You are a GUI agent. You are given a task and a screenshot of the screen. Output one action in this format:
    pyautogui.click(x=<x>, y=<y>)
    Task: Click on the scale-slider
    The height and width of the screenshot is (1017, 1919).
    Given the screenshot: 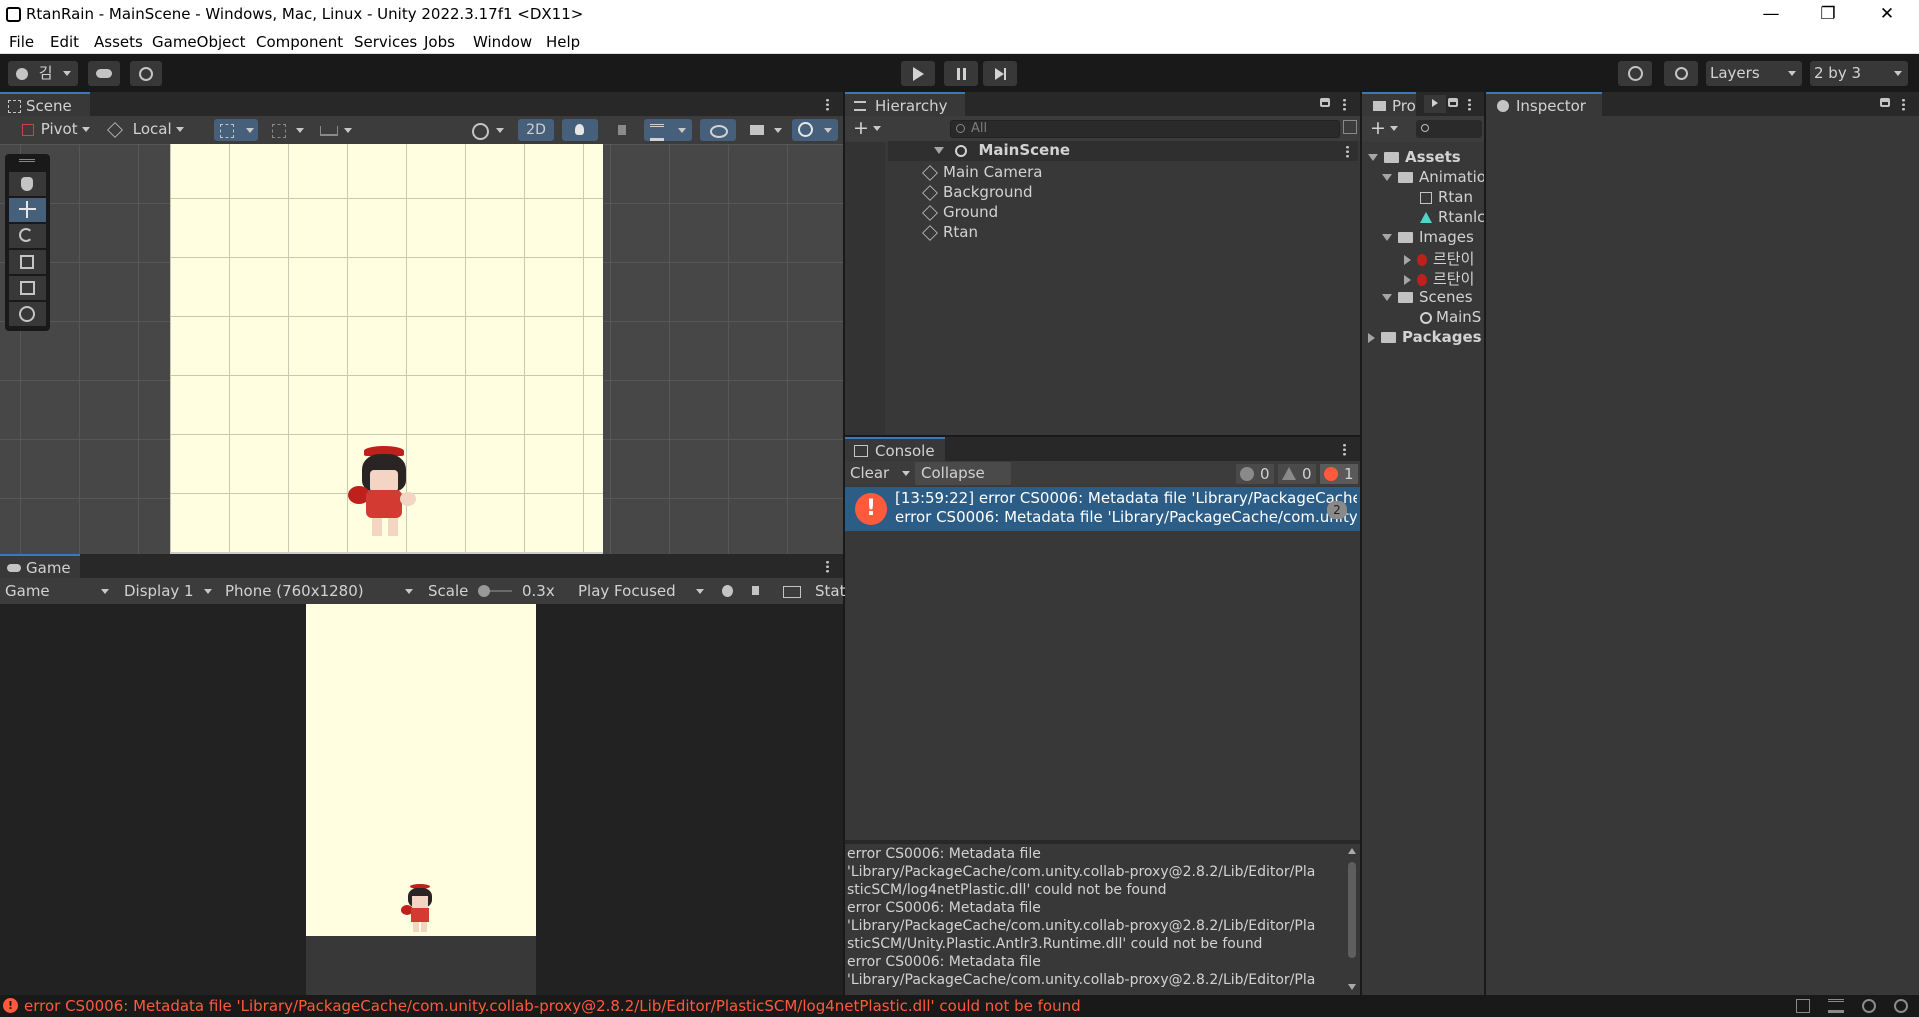 What is the action you would take?
    pyautogui.click(x=495, y=591)
    